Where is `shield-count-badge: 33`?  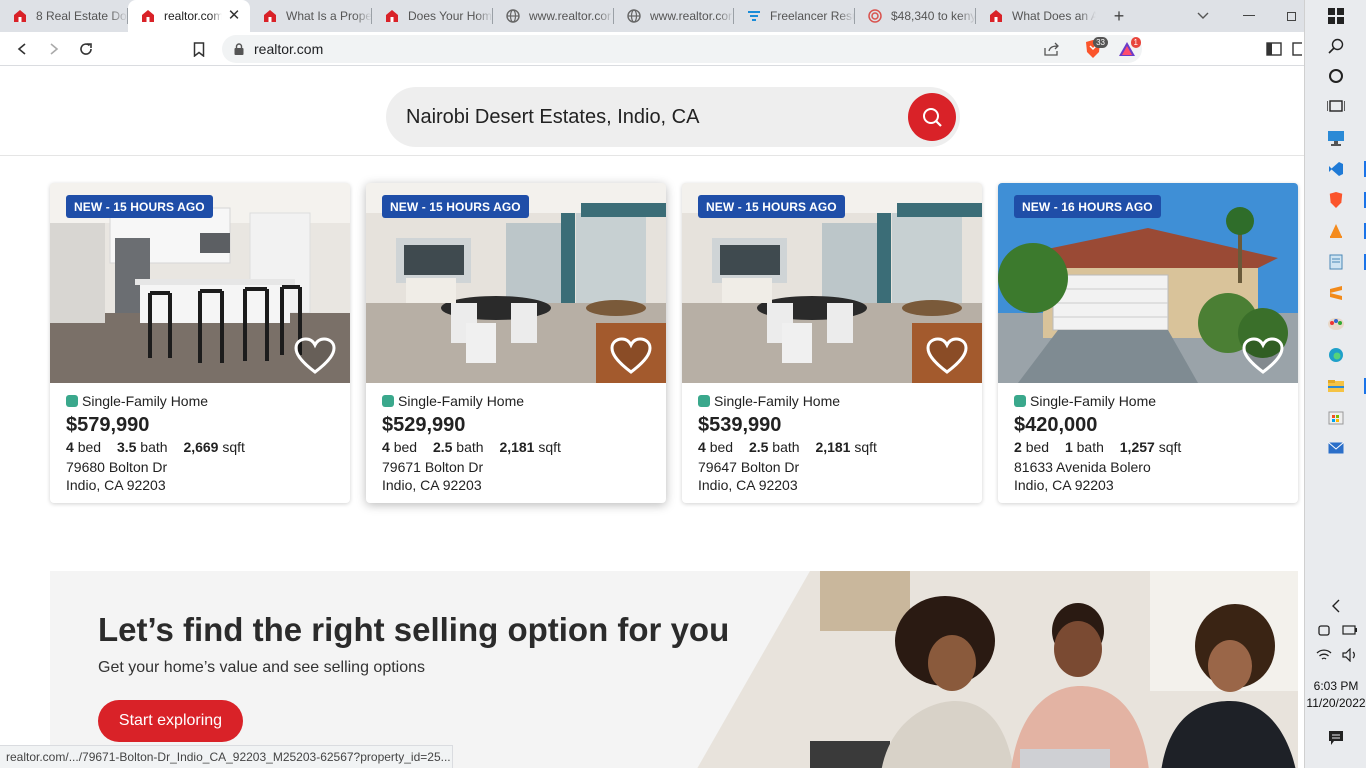 shield-count-badge: 33 is located at coordinates (1100, 42).